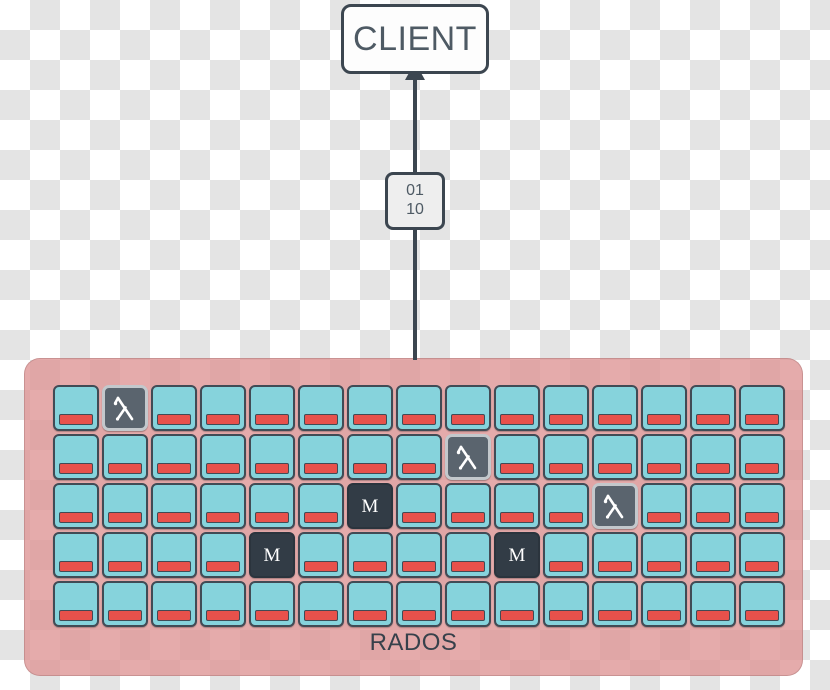 This screenshot has height=690, width=830. What do you see at coordinates (415, 39) in the screenshot?
I see `client-box: CLIENT` at bounding box center [415, 39].